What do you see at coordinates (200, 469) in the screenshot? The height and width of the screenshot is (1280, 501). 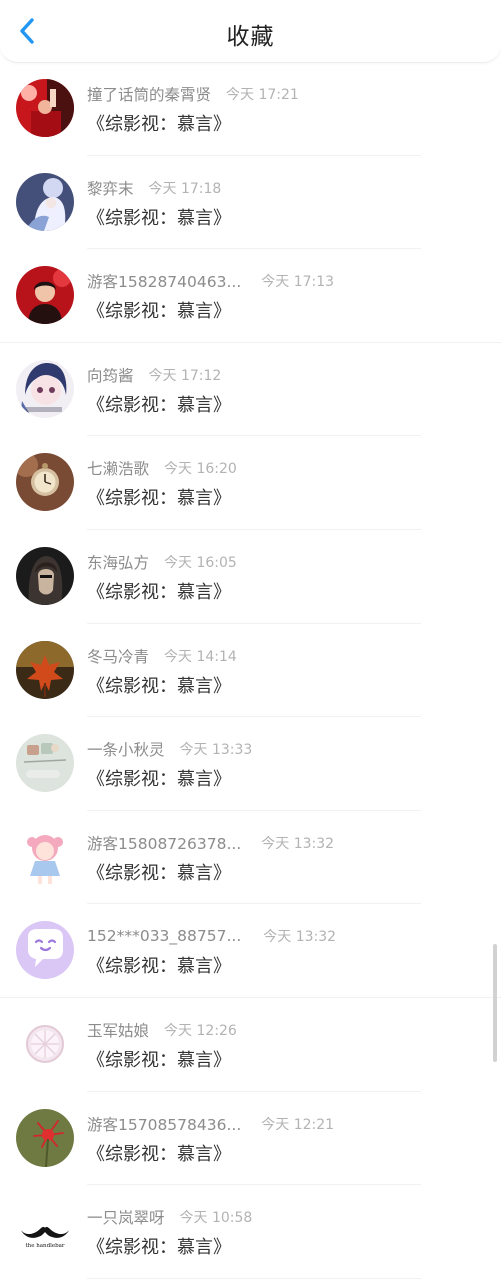 I see `timestamp: 今天 16:20` at bounding box center [200, 469].